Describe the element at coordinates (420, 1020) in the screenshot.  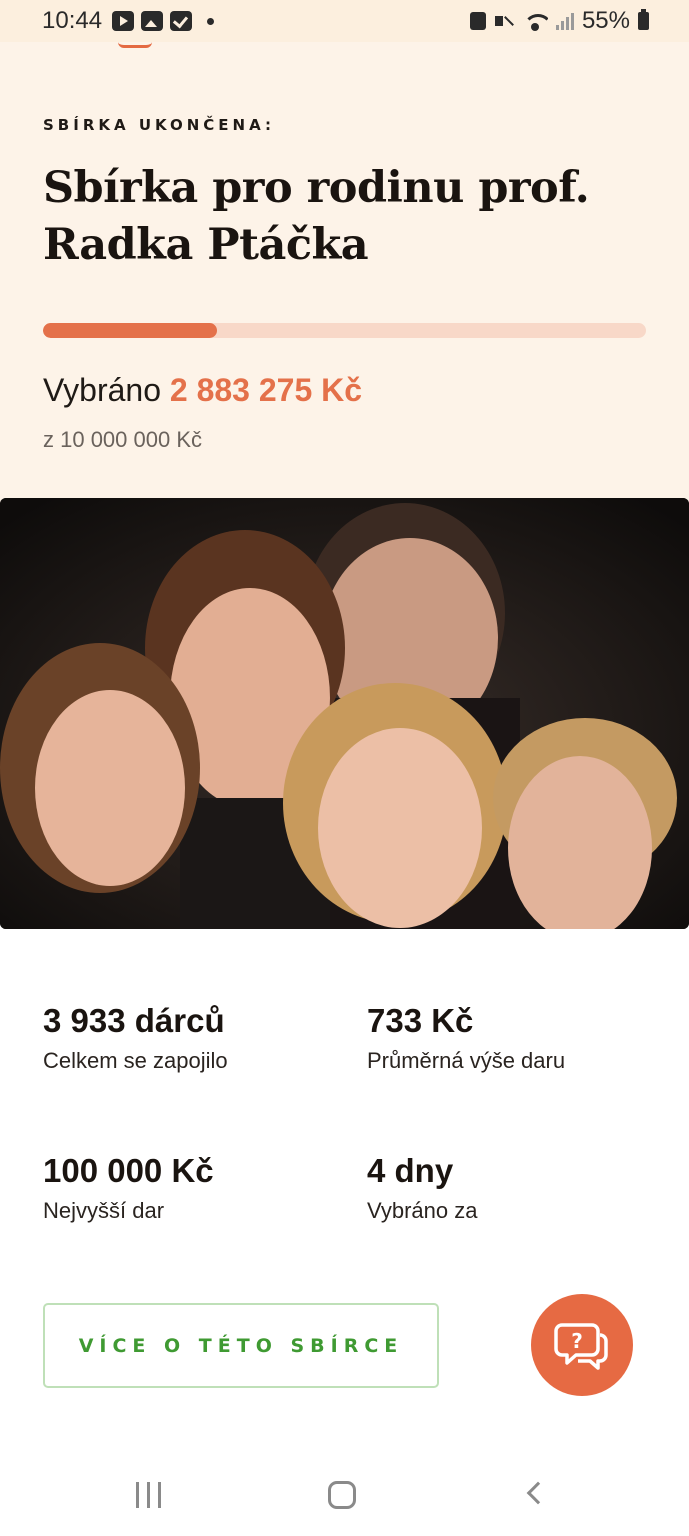
I see `stat-value: 733 Kč` at that location.